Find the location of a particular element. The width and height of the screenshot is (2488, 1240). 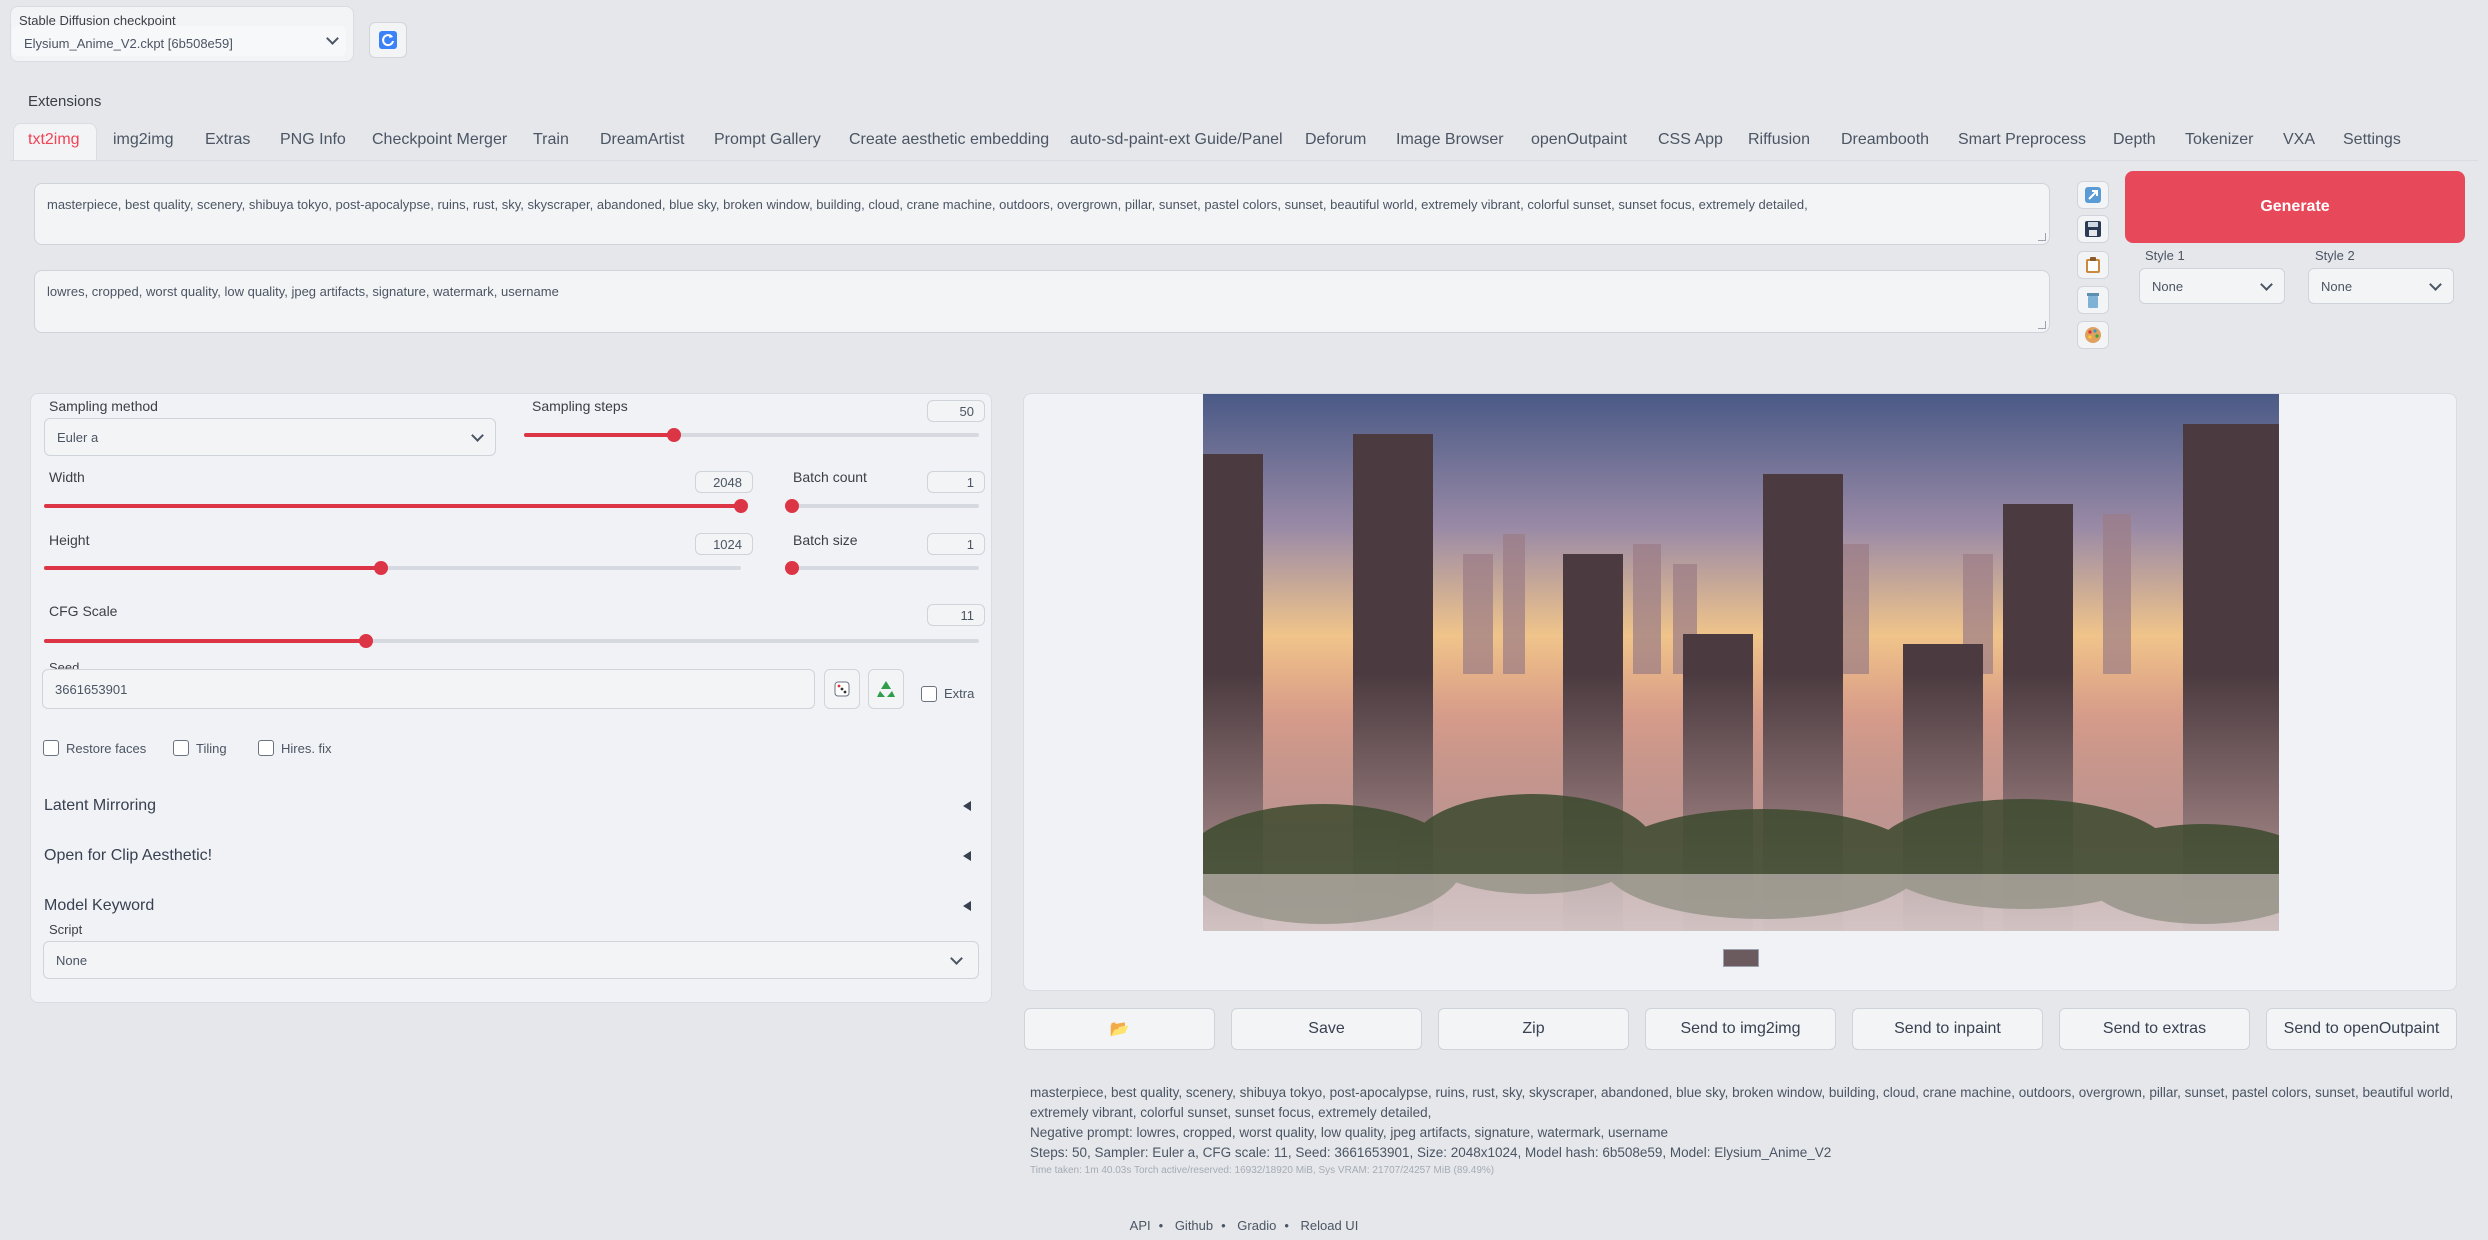

sampling-method-label: Sampling method is located at coordinates (103, 406).